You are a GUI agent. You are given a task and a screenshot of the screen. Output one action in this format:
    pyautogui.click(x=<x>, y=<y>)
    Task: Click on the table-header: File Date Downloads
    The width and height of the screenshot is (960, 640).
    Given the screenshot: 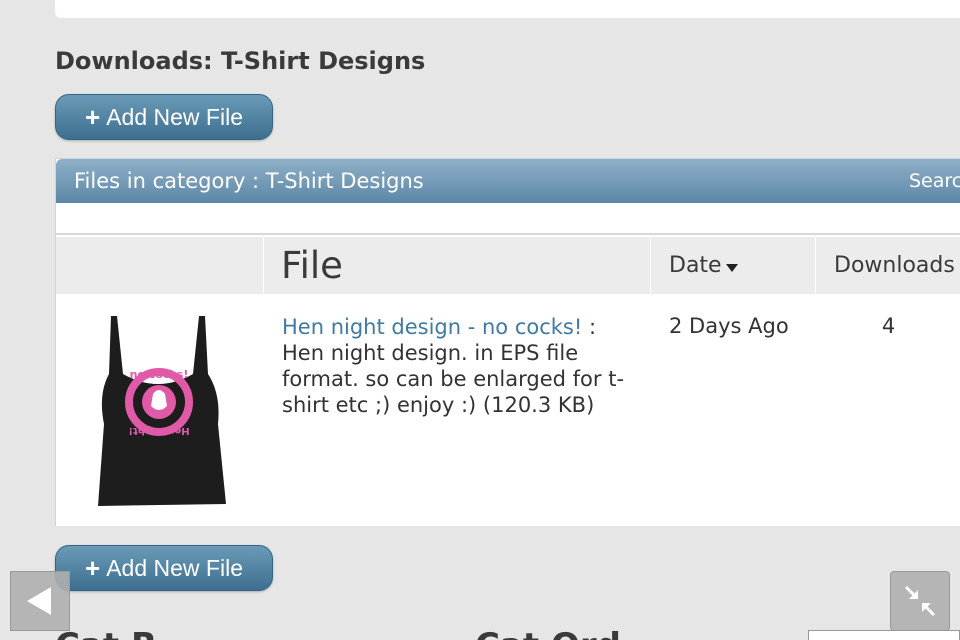 What is the action you would take?
    pyautogui.click(x=508, y=265)
    